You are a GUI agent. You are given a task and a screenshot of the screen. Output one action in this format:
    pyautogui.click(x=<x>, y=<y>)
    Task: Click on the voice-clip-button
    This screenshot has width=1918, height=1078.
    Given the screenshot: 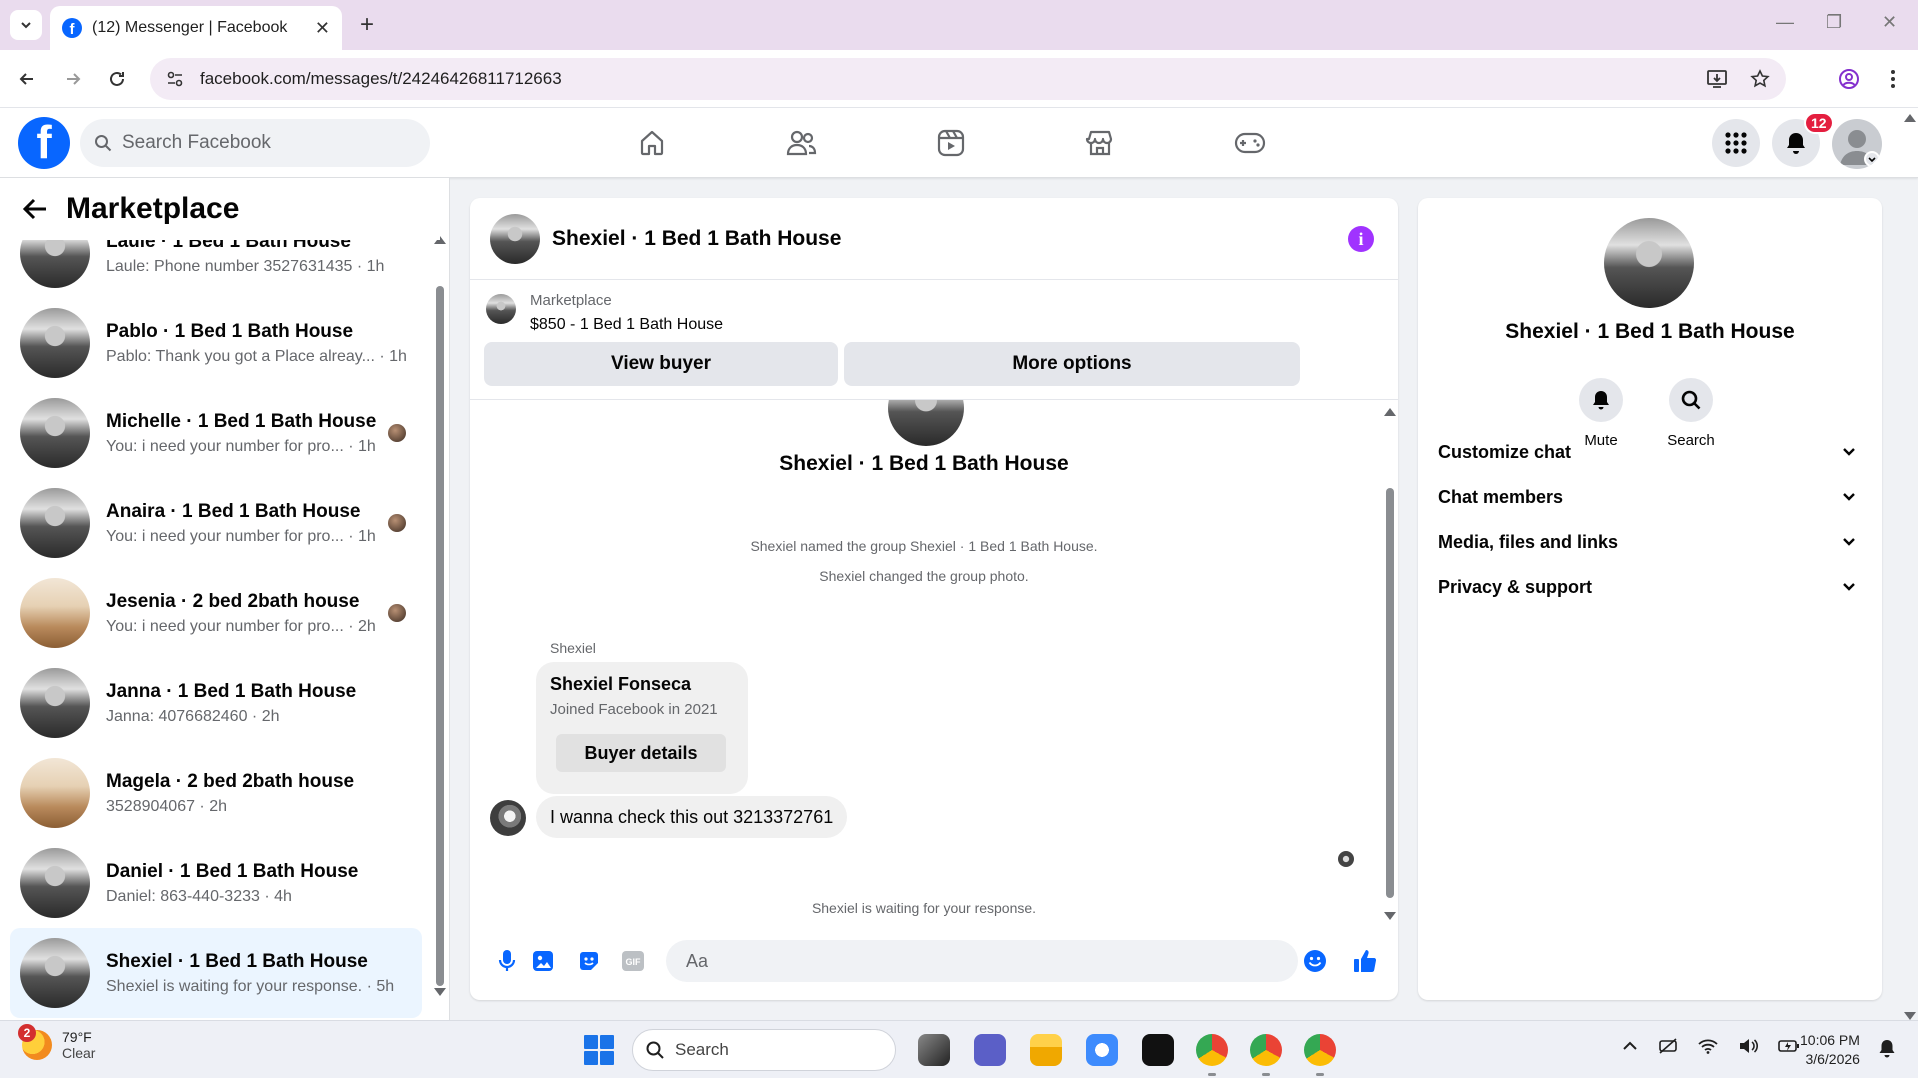 What is the action you would take?
    pyautogui.click(x=507, y=961)
    